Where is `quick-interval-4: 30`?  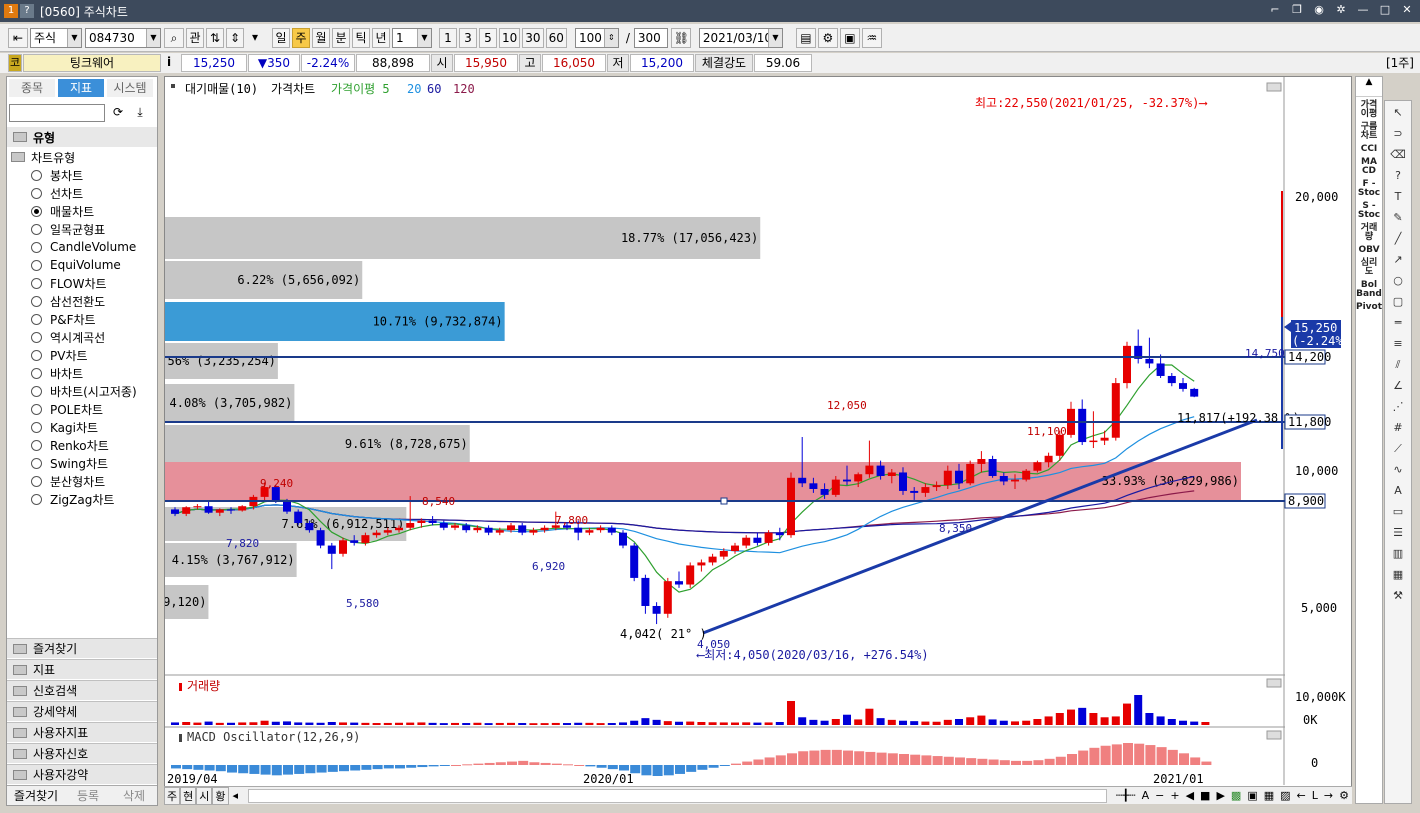 quick-interval-4: 30 is located at coordinates (533, 37).